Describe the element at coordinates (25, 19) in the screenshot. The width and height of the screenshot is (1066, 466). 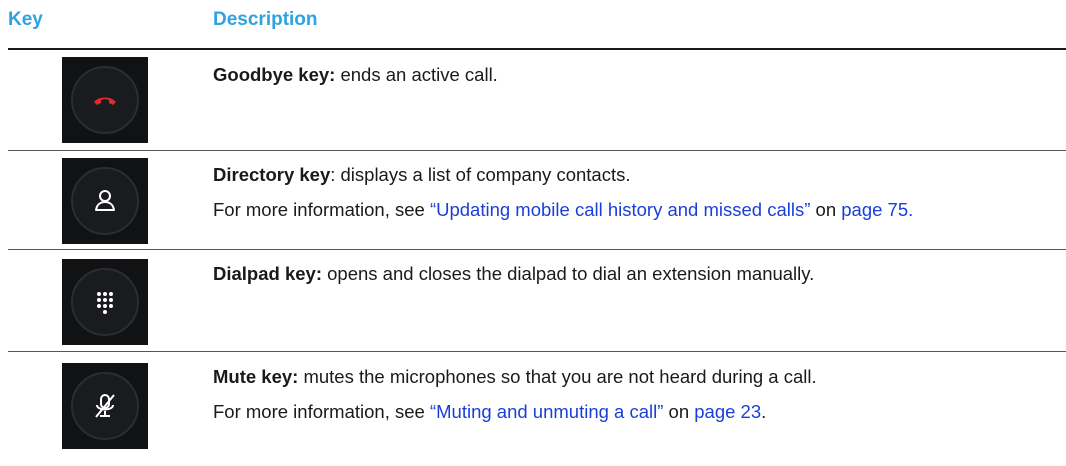
I see `column-header-key: Key` at that location.